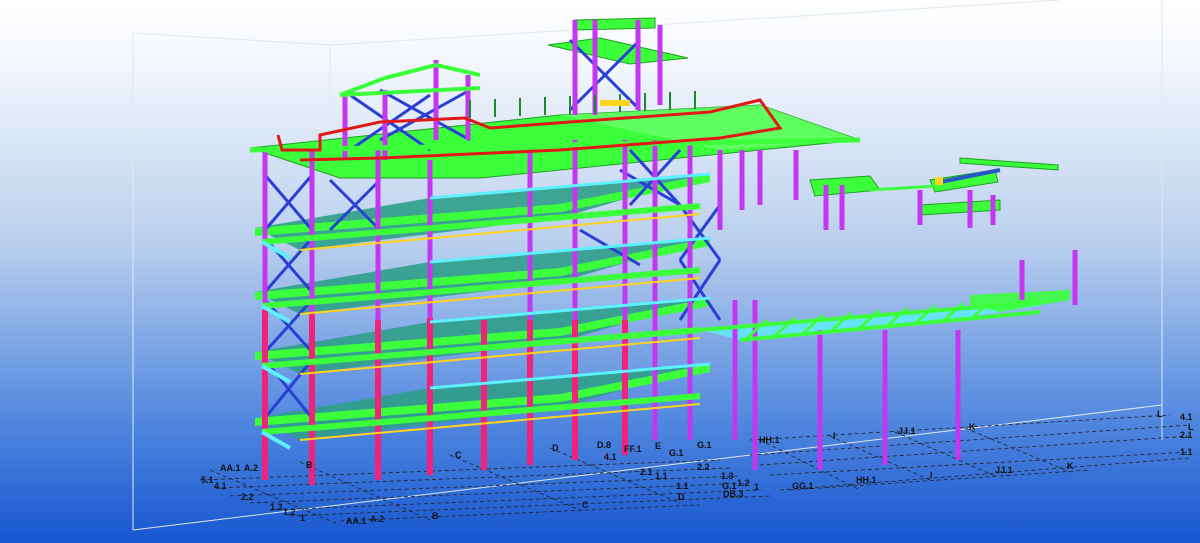  Describe the element at coordinates (931, 475) in the screenshot. I see `grid-label-i-bottom: I` at that location.